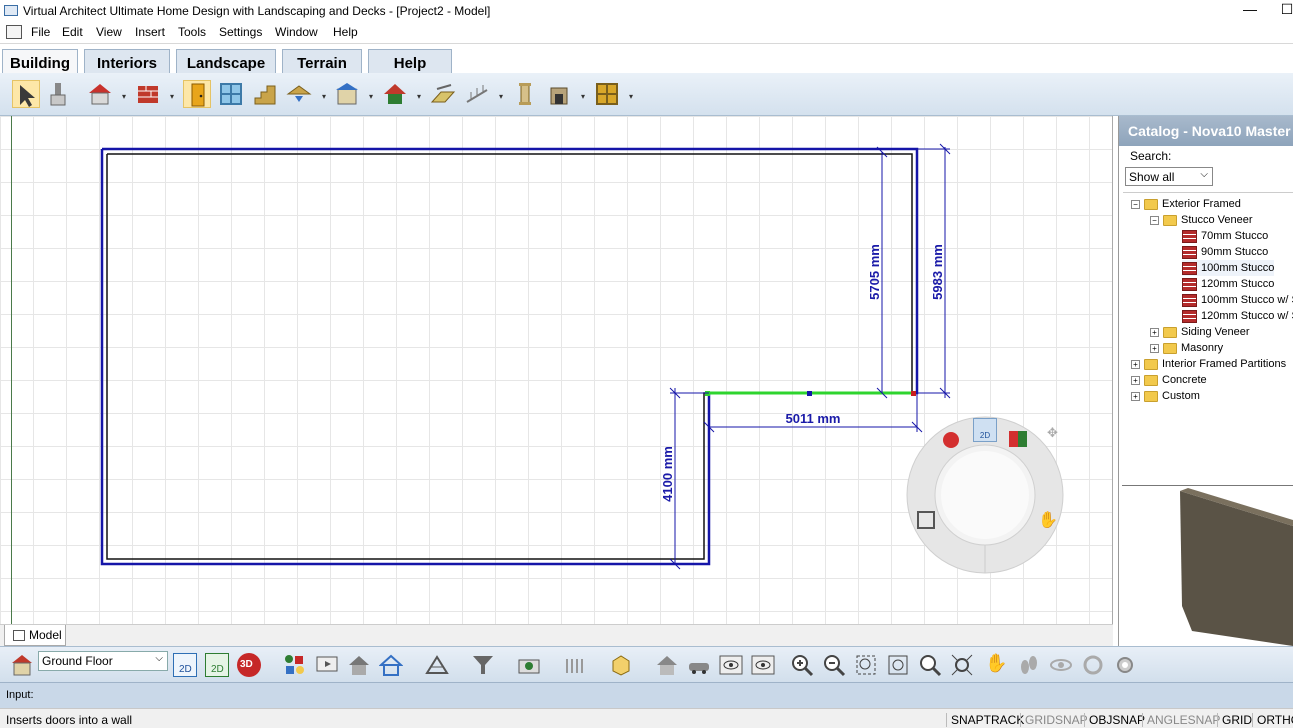  Describe the element at coordinates (296, 32) in the screenshot. I see `menu-window: Window` at that location.